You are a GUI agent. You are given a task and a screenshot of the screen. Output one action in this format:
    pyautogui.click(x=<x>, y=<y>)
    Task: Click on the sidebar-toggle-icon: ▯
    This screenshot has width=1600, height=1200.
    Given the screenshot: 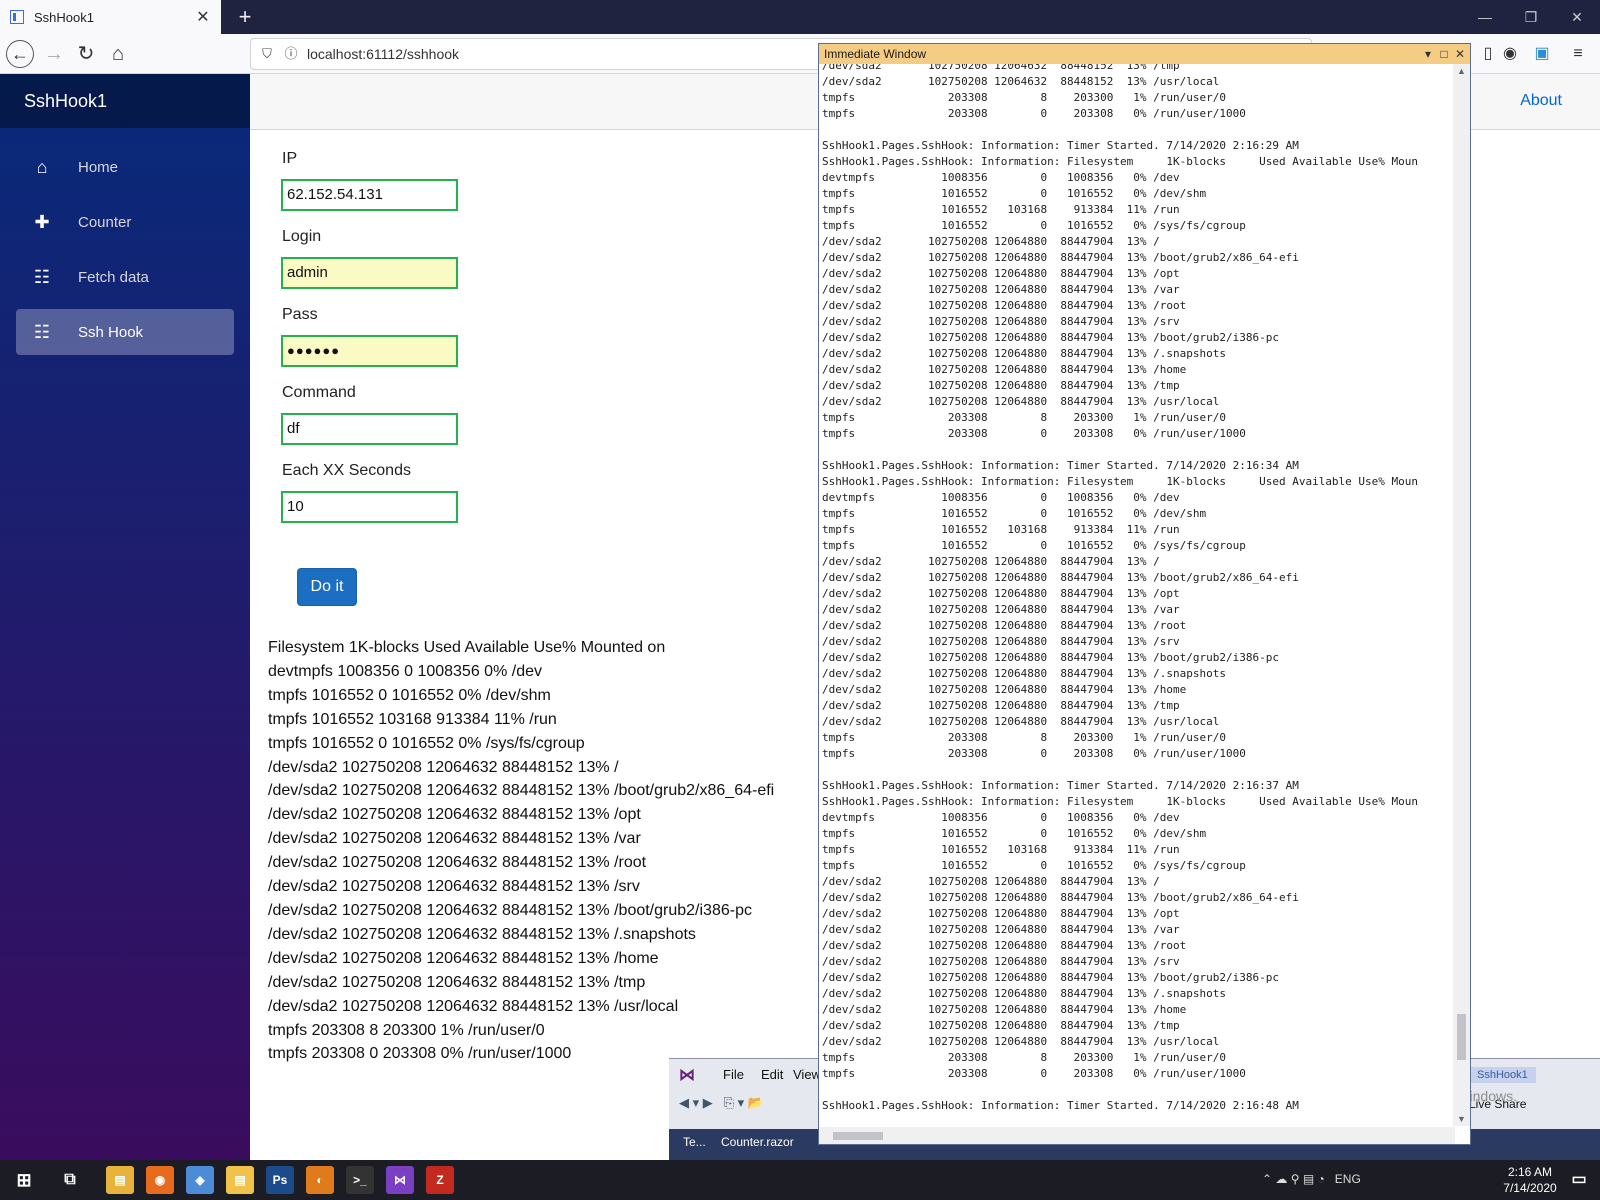 What is the action you would take?
    pyautogui.click(x=1488, y=54)
    